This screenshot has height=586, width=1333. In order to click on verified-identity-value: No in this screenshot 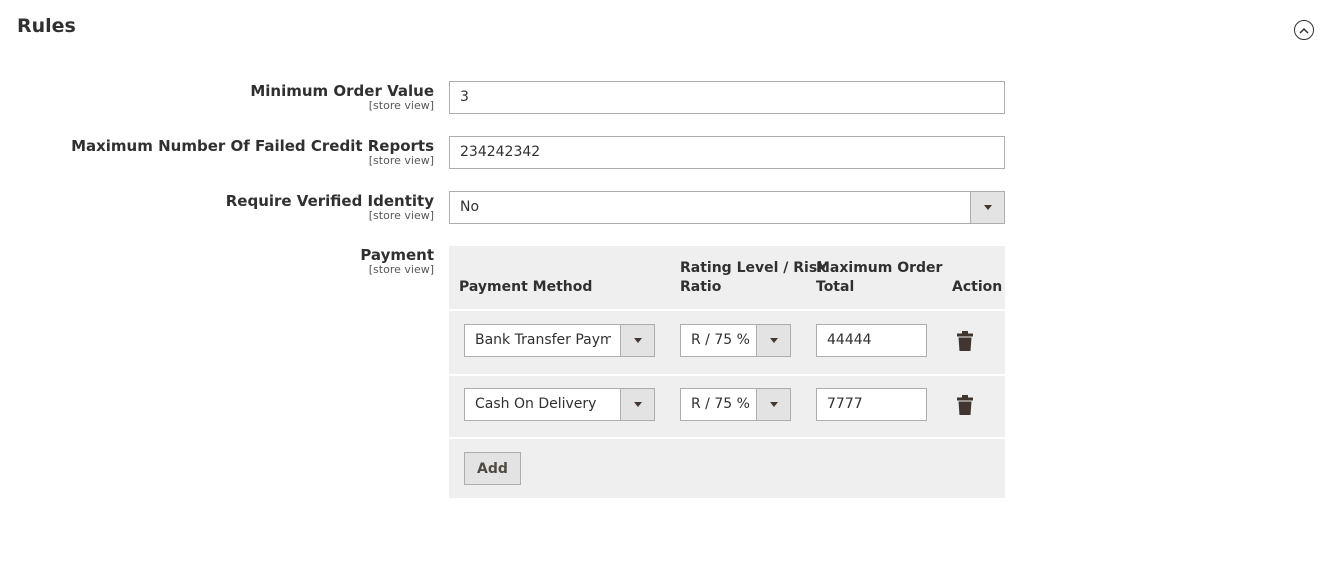, I will do `click(470, 207)`.